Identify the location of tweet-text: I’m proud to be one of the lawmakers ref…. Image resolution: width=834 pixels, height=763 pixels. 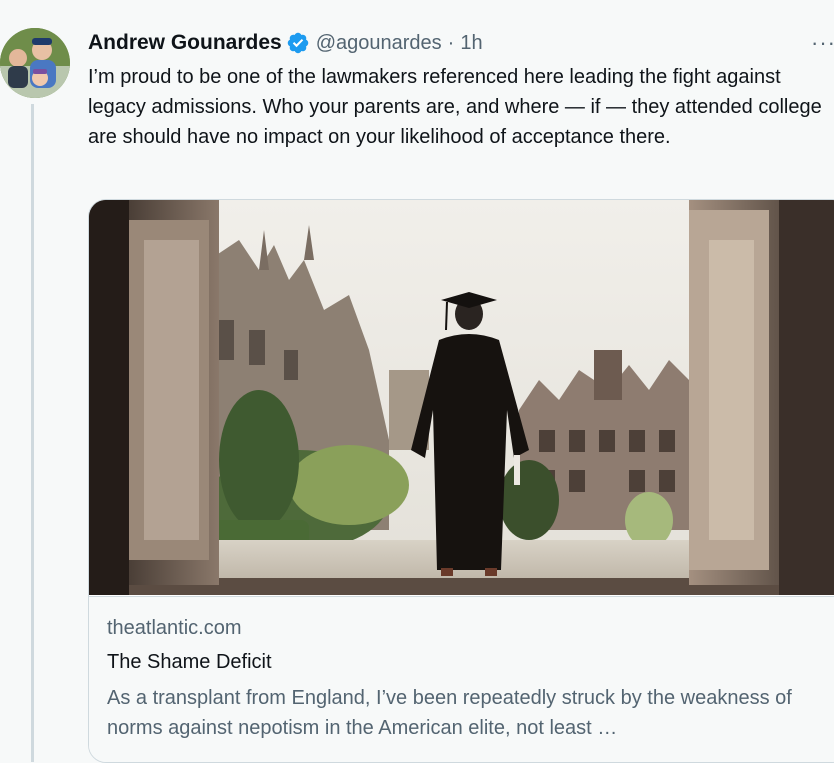
(455, 107).